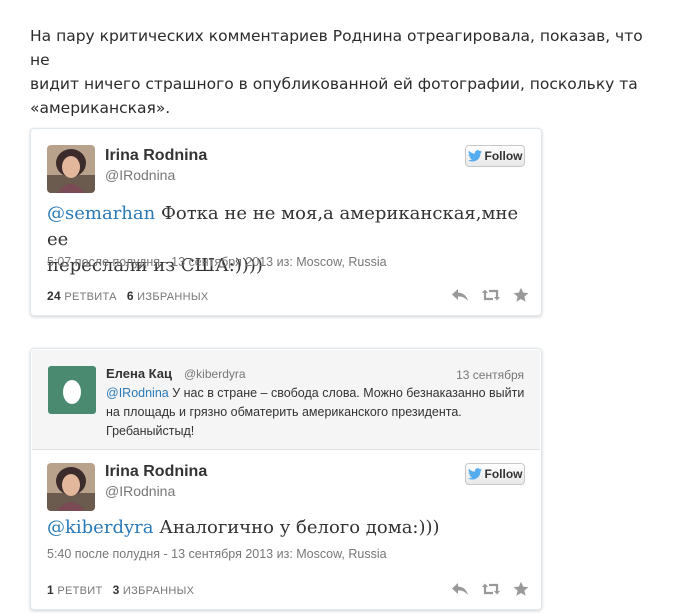 The image size is (680, 616). What do you see at coordinates (137, 393) in the screenshot?
I see `mention-link: @IRodnina` at bounding box center [137, 393].